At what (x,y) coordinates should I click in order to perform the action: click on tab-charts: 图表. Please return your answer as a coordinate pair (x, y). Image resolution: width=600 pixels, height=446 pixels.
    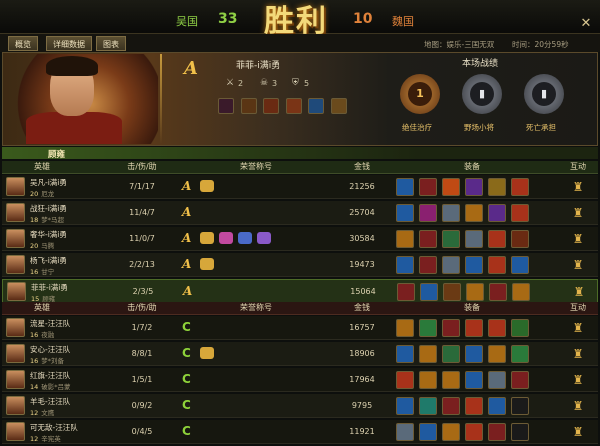
    Looking at the image, I should click on (111, 43).